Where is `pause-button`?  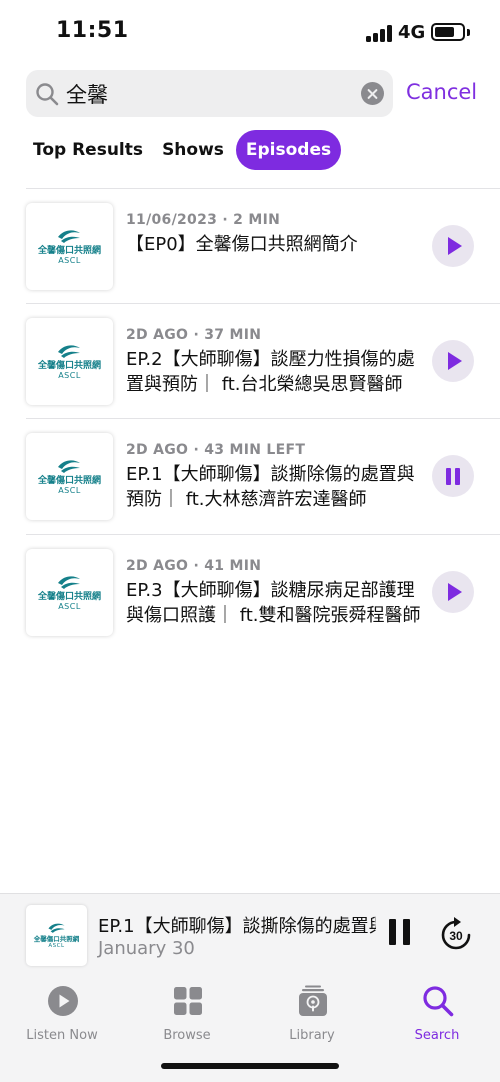 pause-button is located at coordinates (453, 476).